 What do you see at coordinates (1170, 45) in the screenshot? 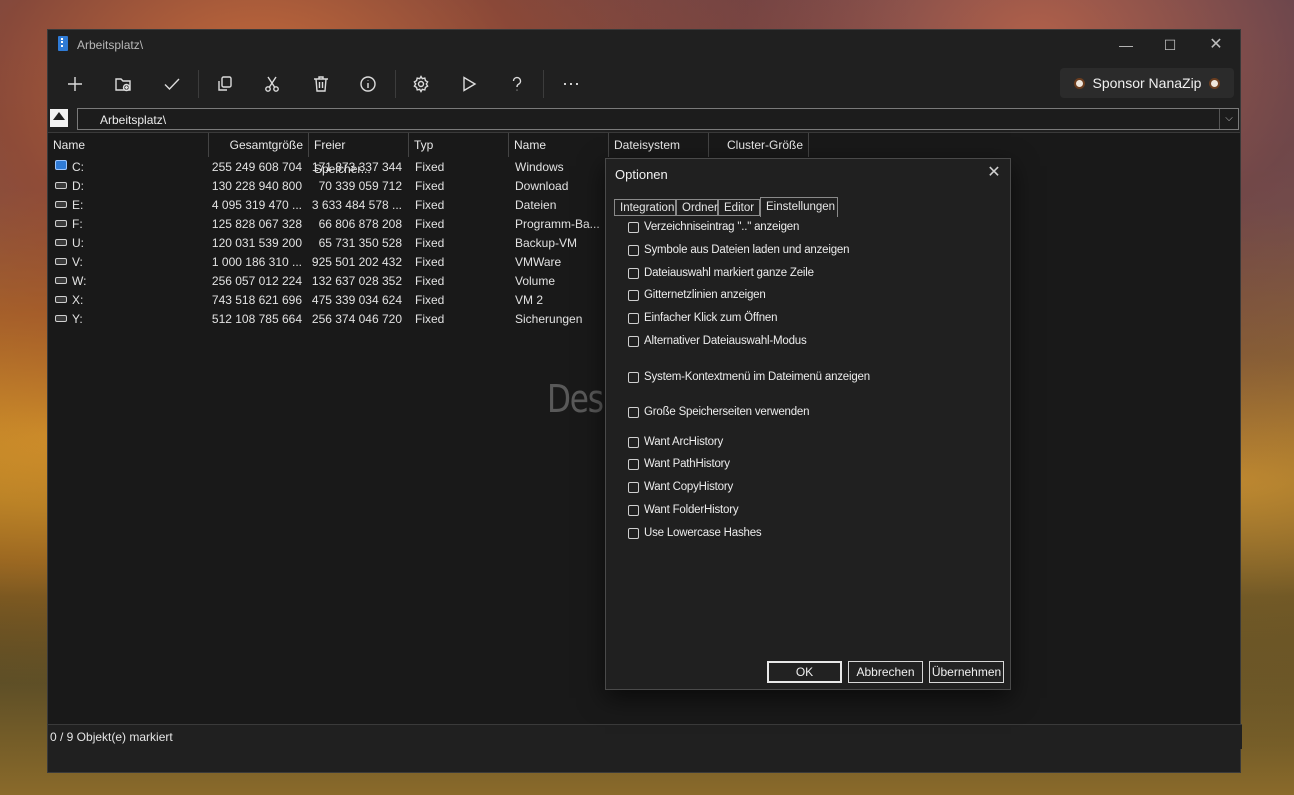
I see `maximize-button: ☐` at bounding box center [1170, 45].